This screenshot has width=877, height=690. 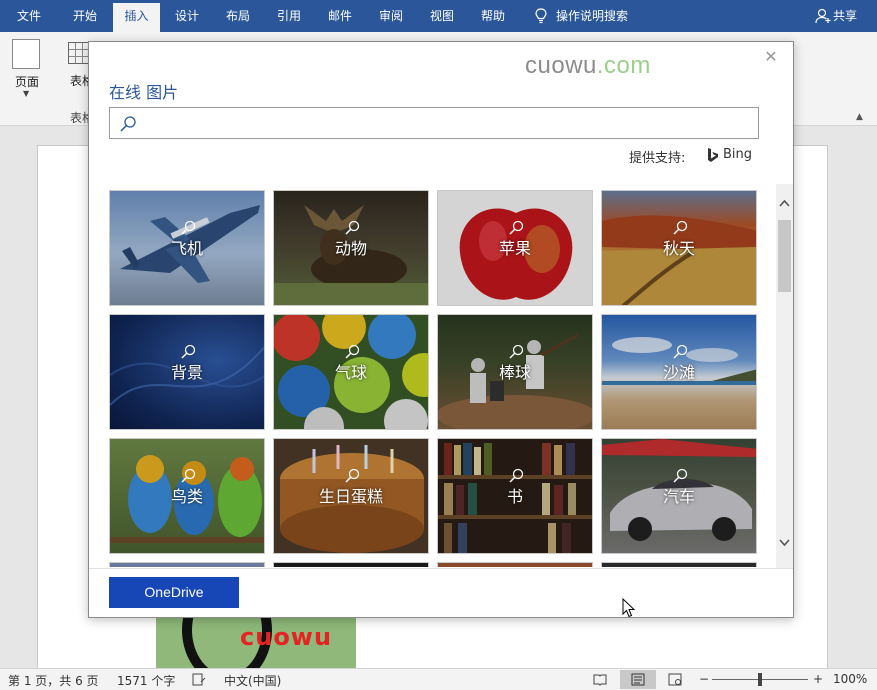 What do you see at coordinates (252, 680) in the screenshot?
I see `language-indicator: 中文(中国)` at bounding box center [252, 680].